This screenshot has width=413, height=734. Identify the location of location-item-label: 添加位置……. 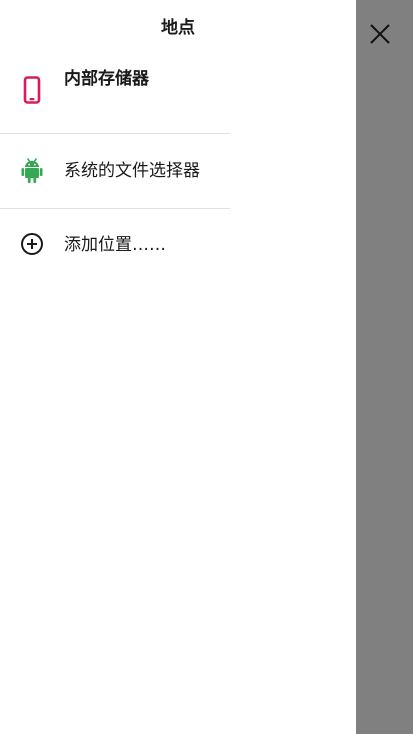
(115, 245).